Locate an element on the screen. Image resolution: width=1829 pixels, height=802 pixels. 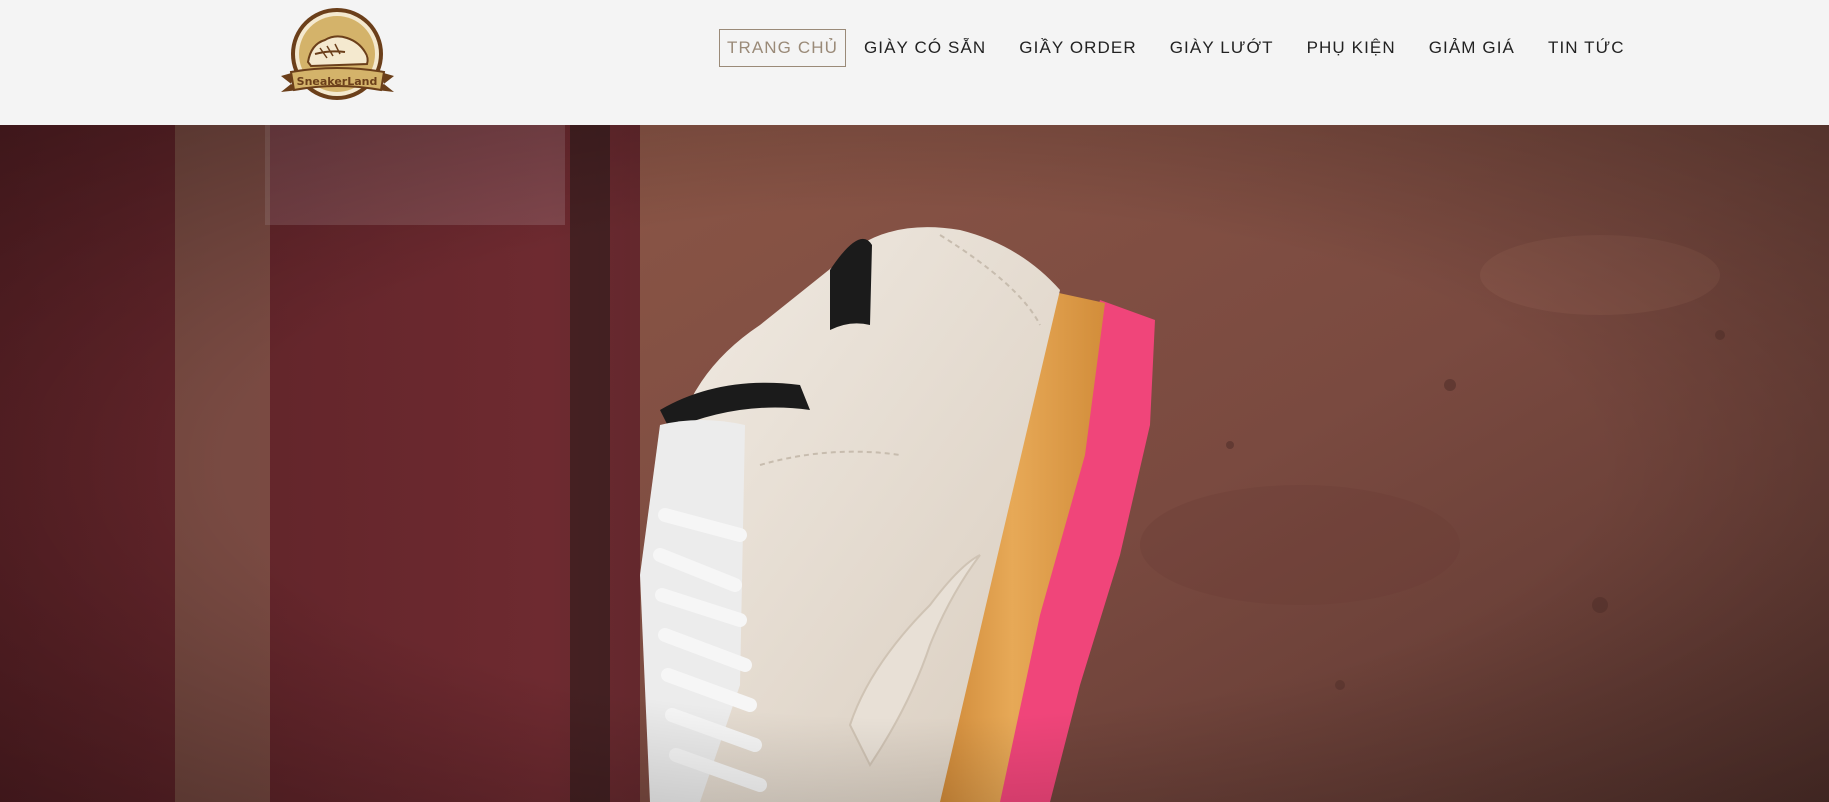
nav-item-1: GIÀY CÓ SẴN is located at coordinates (925, 48).